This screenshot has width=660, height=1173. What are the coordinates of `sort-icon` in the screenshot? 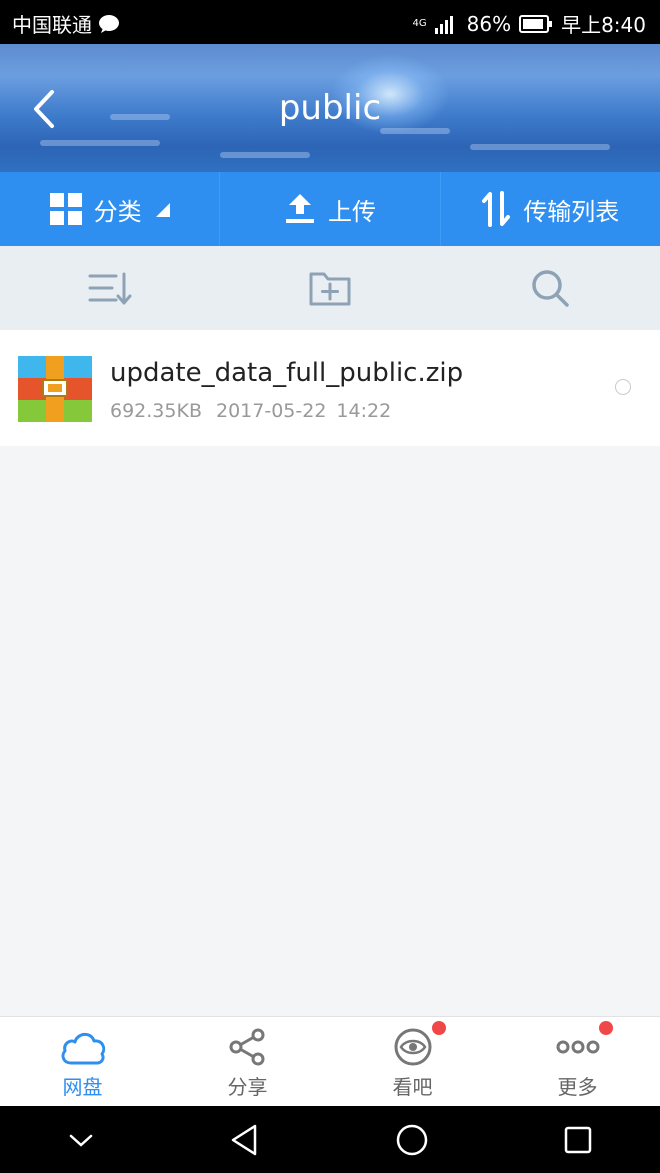 It's located at (110, 288).